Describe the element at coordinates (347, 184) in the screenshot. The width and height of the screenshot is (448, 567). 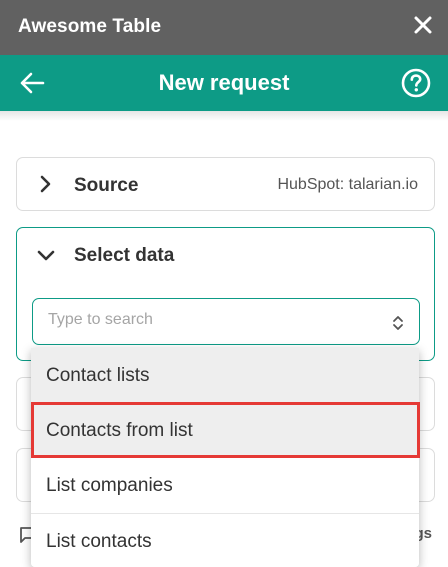
I see `source-value: HubSpot: talarian.io` at that location.